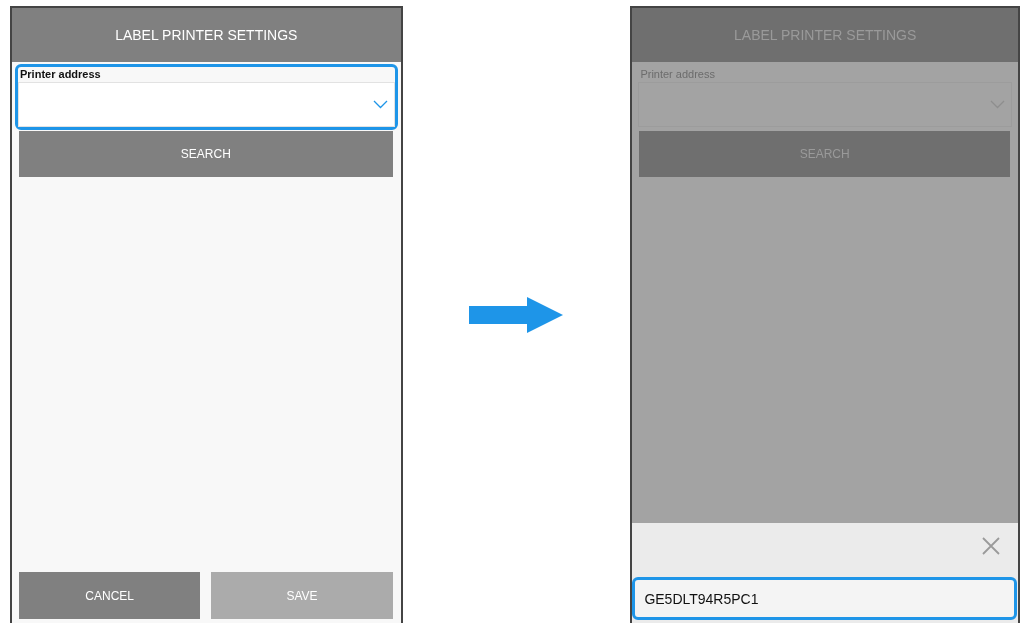 Image resolution: width=1020 pixels, height=623 pixels. Describe the element at coordinates (60, 74) in the screenshot. I see `field-label: Printer address` at that location.